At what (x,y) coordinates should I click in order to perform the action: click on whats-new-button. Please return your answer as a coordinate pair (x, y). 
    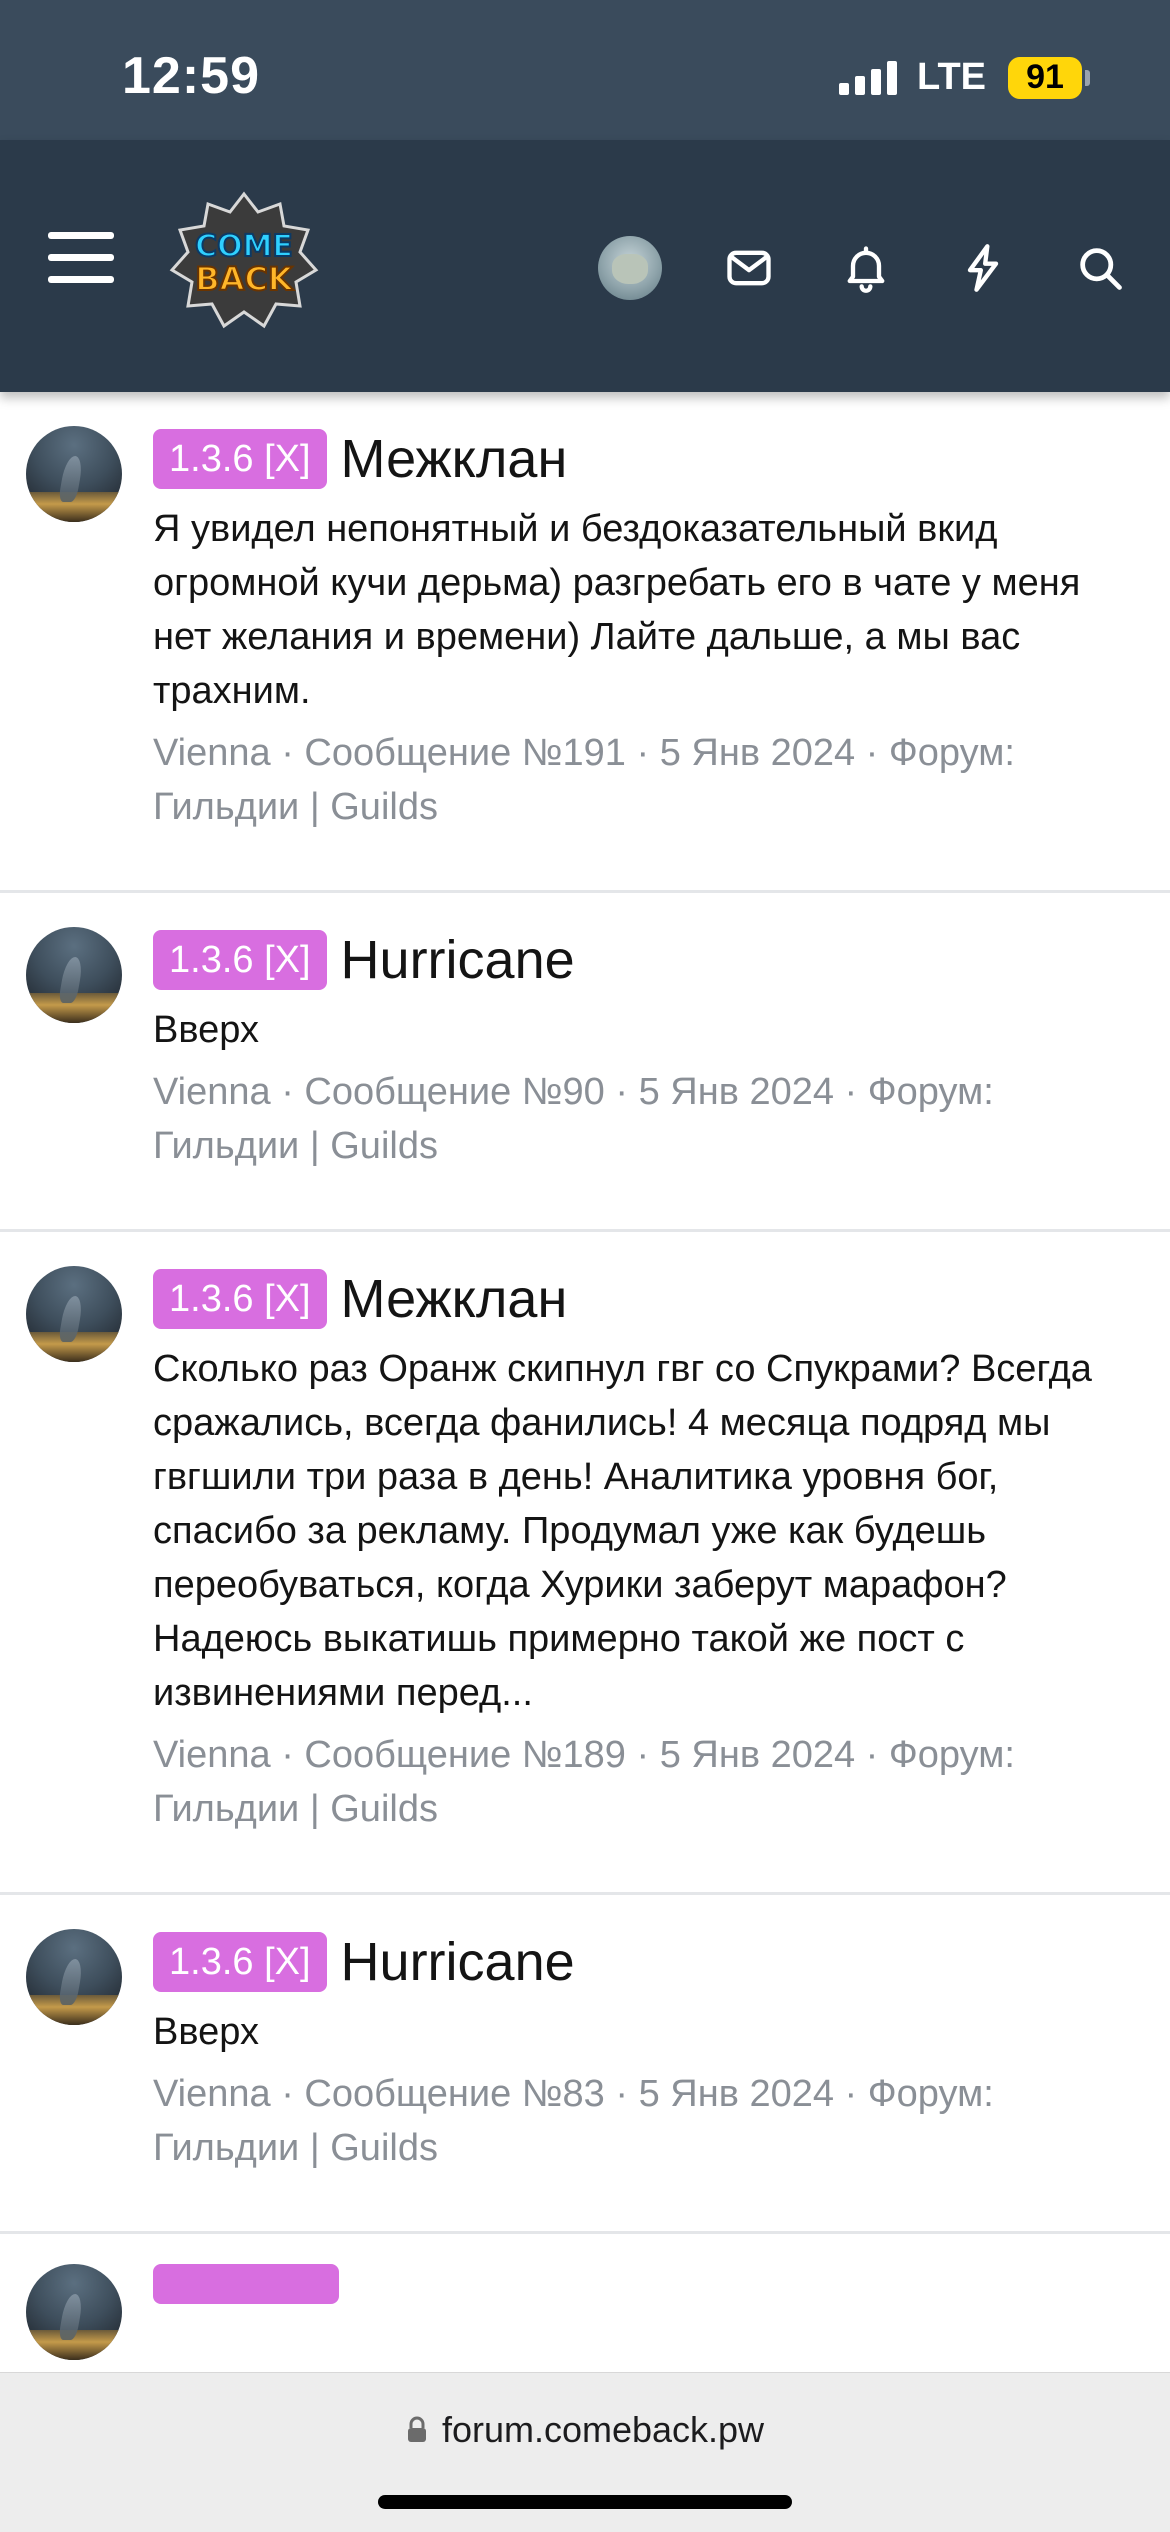
    Looking at the image, I should click on (983, 268).